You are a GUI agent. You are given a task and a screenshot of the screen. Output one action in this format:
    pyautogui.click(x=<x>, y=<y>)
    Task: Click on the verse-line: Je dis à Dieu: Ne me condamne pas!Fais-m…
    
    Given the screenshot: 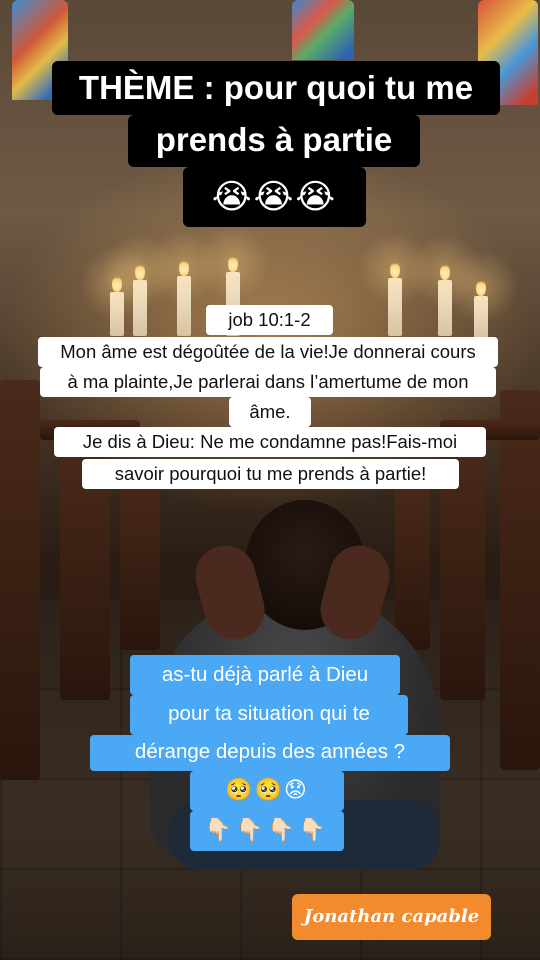 What is the action you would take?
    pyautogui.click(x=270, y=442)
    